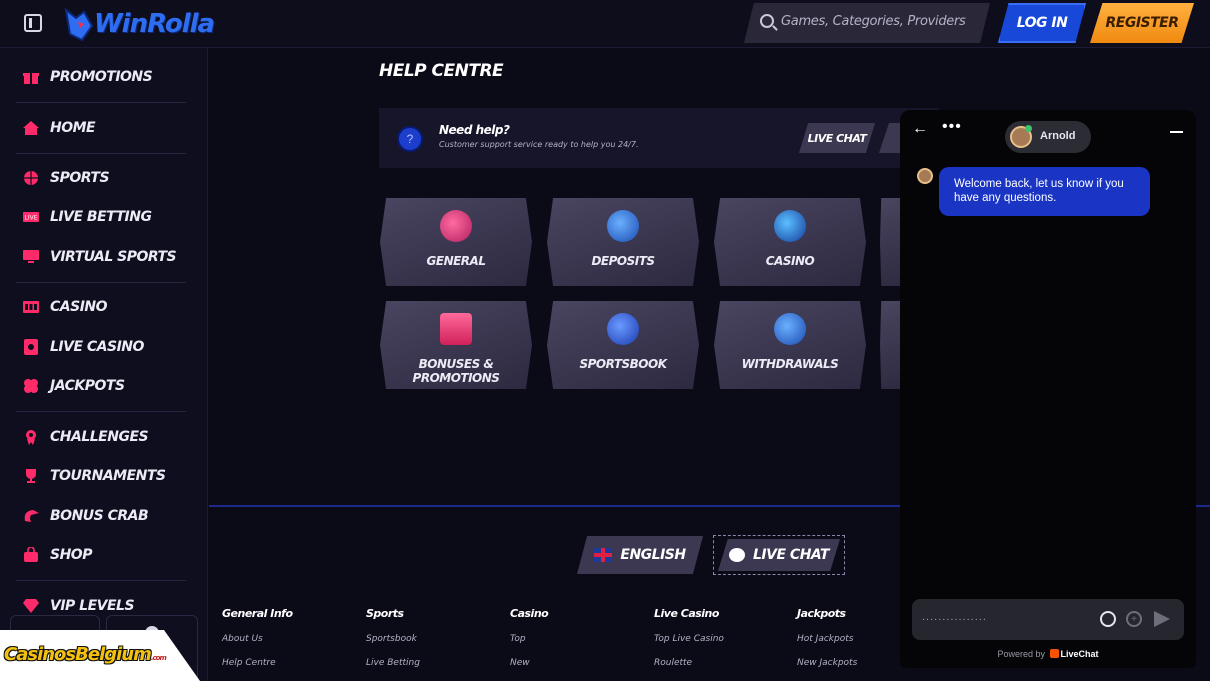  I want to click on coins-icon, so click(623, 226).